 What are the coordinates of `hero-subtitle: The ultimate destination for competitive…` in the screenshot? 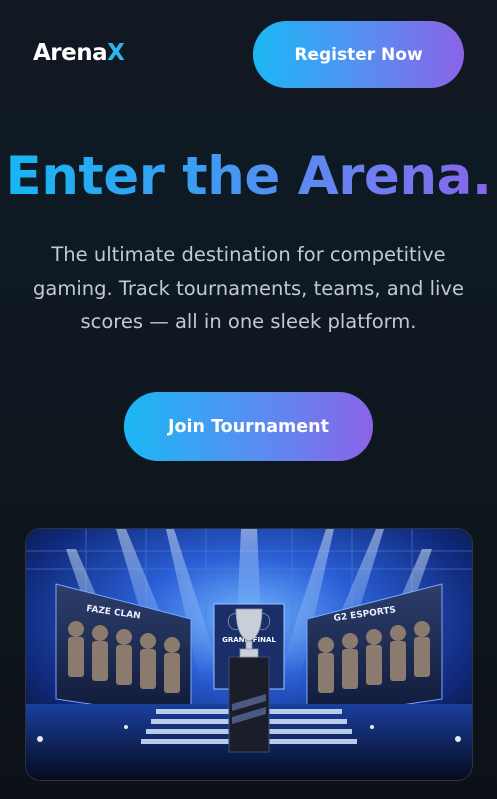 It's located at (248, 288).